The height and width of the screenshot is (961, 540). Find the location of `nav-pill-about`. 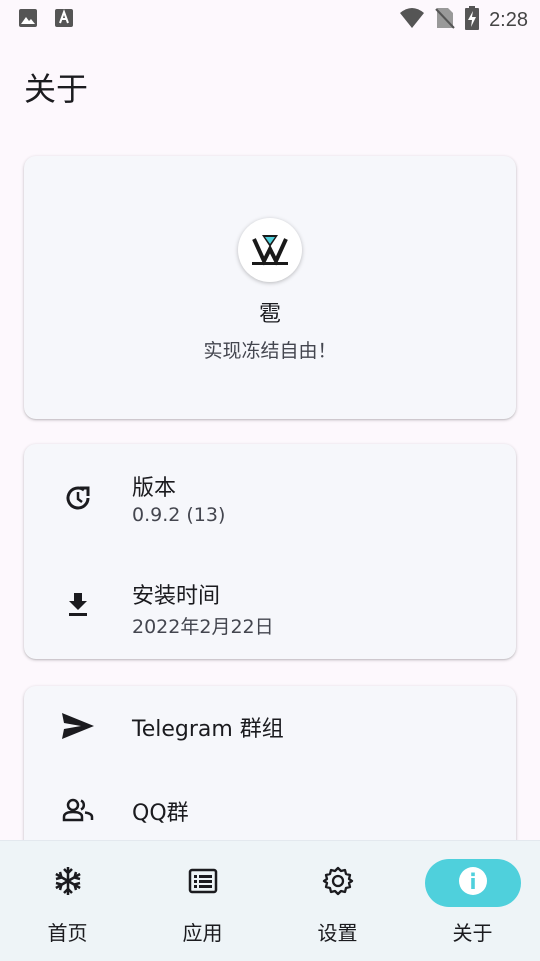

nav-pill-about is located at coordinates (473, 883).